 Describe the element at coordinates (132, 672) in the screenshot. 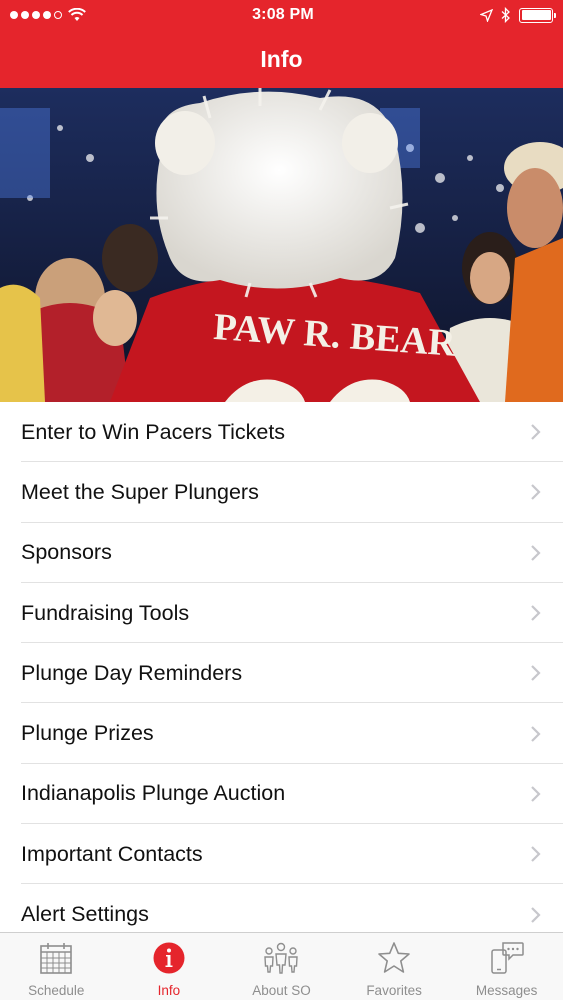

I see `menu-item-label: Plunge Day Reminders` at that location.